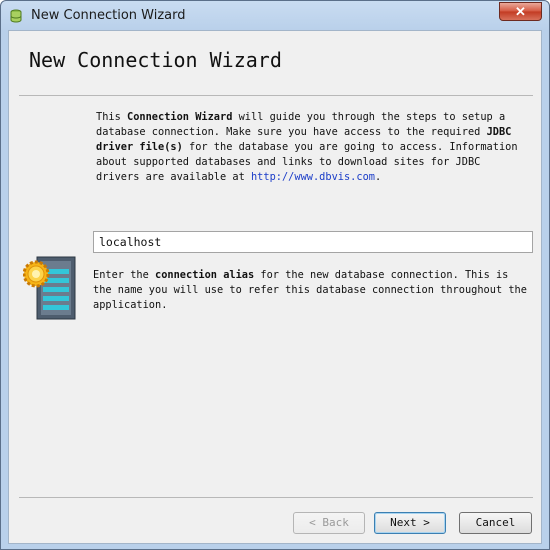 This screenshot has height=550, width=550. I want to click on header-divider, so click(276, 95).